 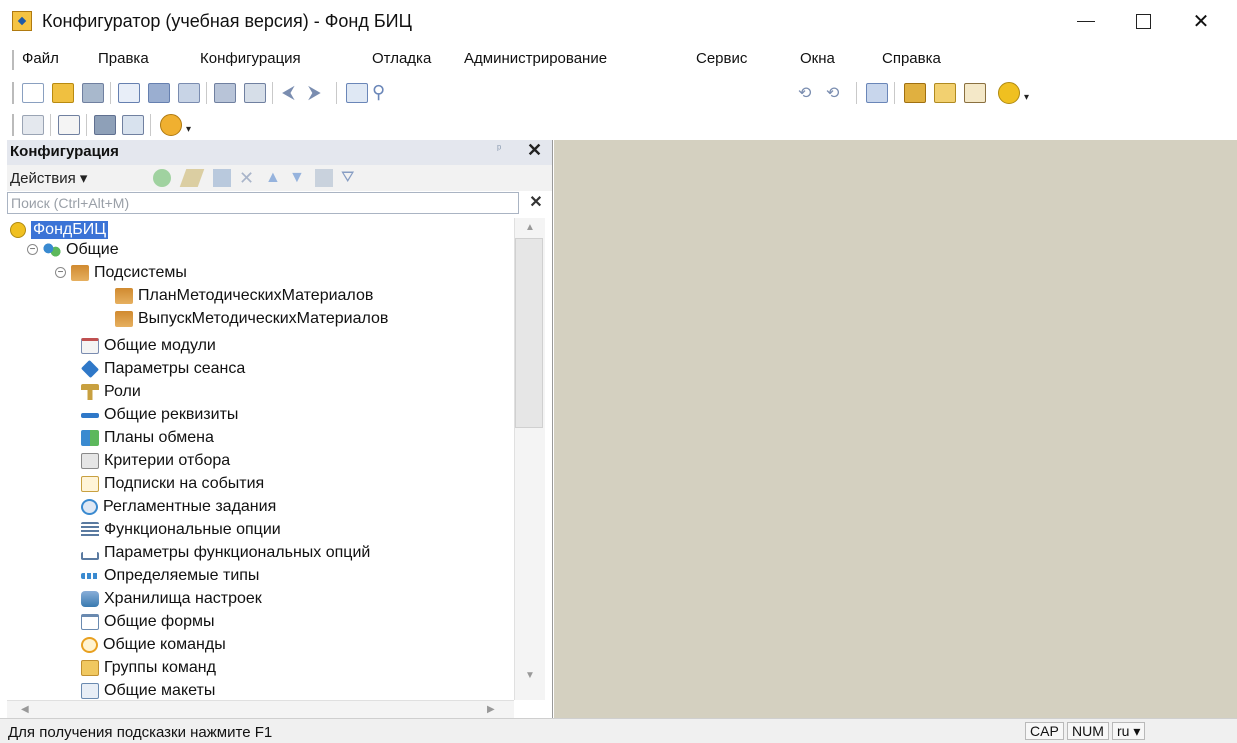 I want to click on move-up-icon: ▲, so click(x=274, y=178).